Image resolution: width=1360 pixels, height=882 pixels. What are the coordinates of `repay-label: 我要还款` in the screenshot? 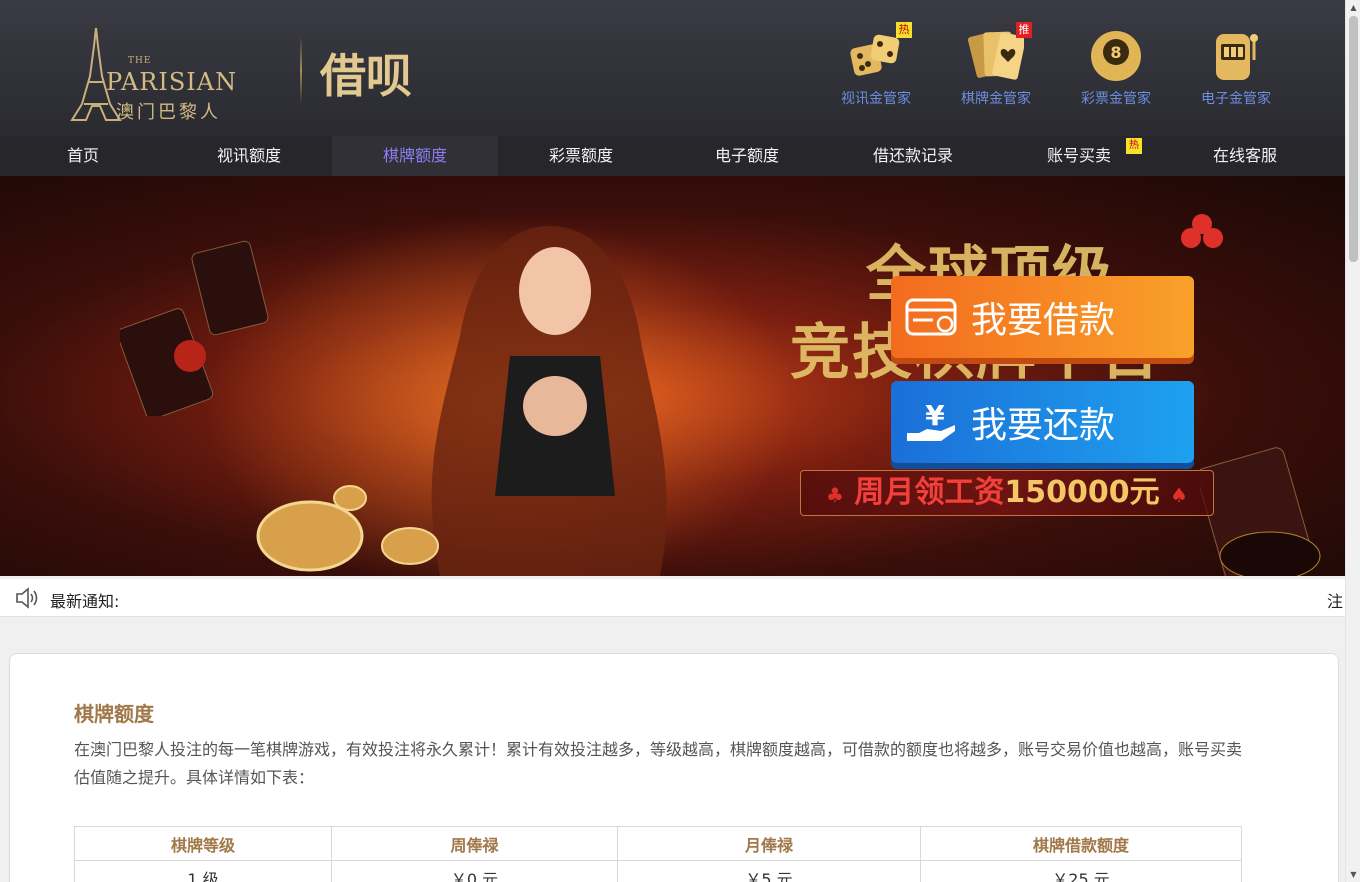 It's located at (1043, 425).